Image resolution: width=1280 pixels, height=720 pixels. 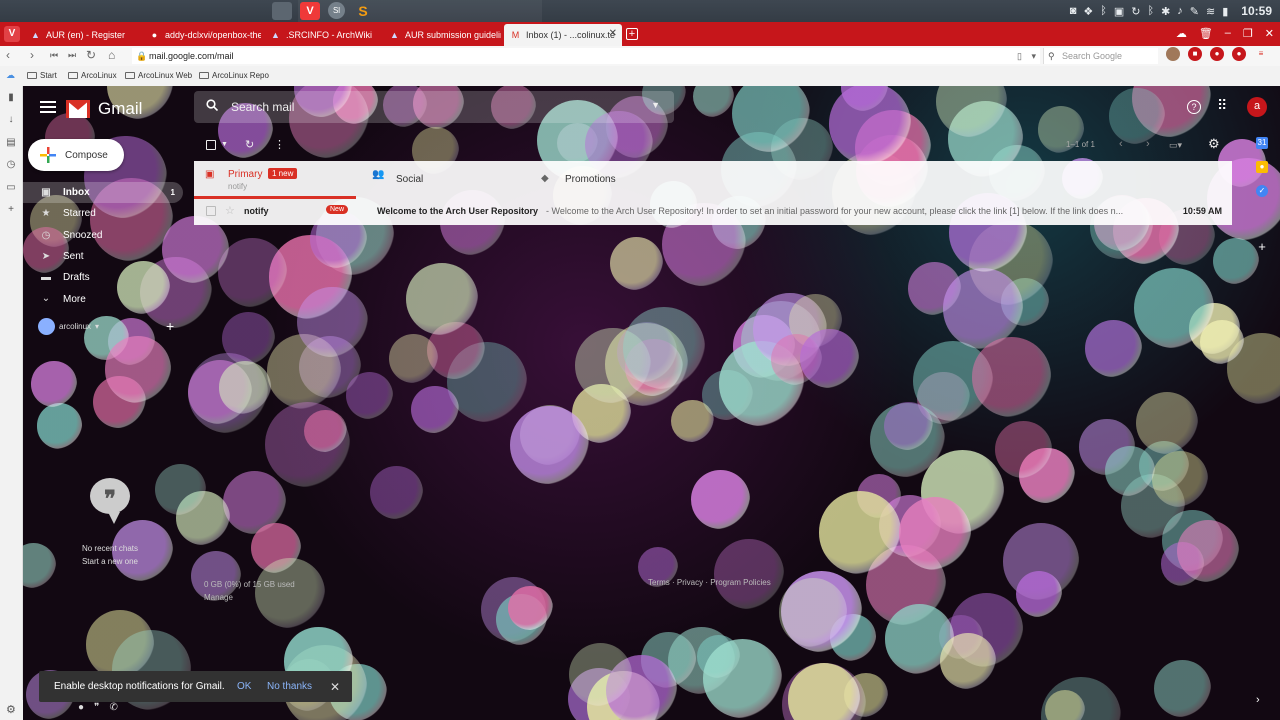 I want to click on back-icon: ‹, so click(x=8, y=55).